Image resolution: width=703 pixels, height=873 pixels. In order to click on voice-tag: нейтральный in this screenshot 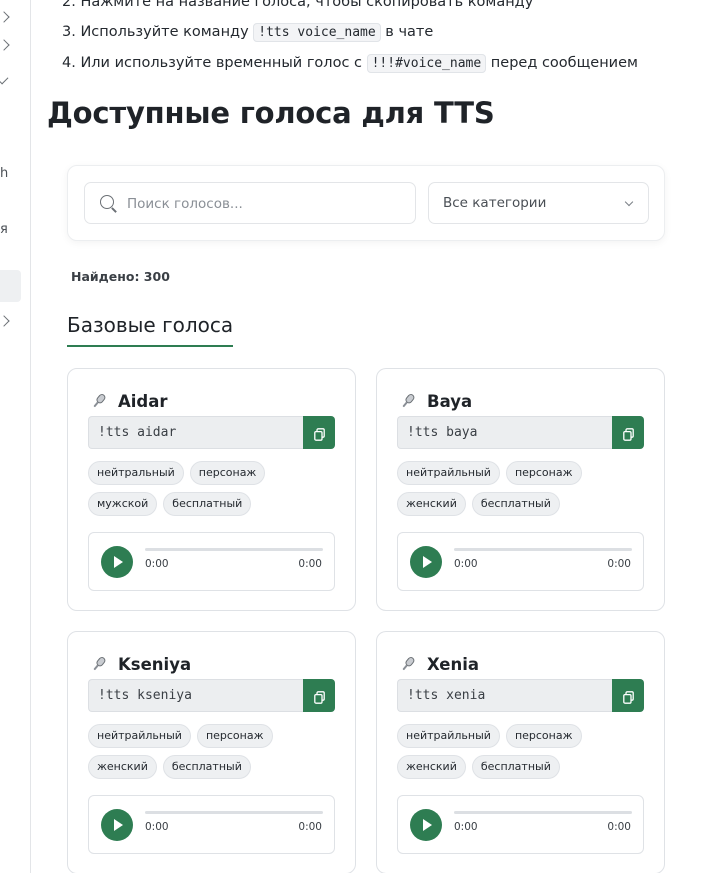, I will do `click(136, 473)`.